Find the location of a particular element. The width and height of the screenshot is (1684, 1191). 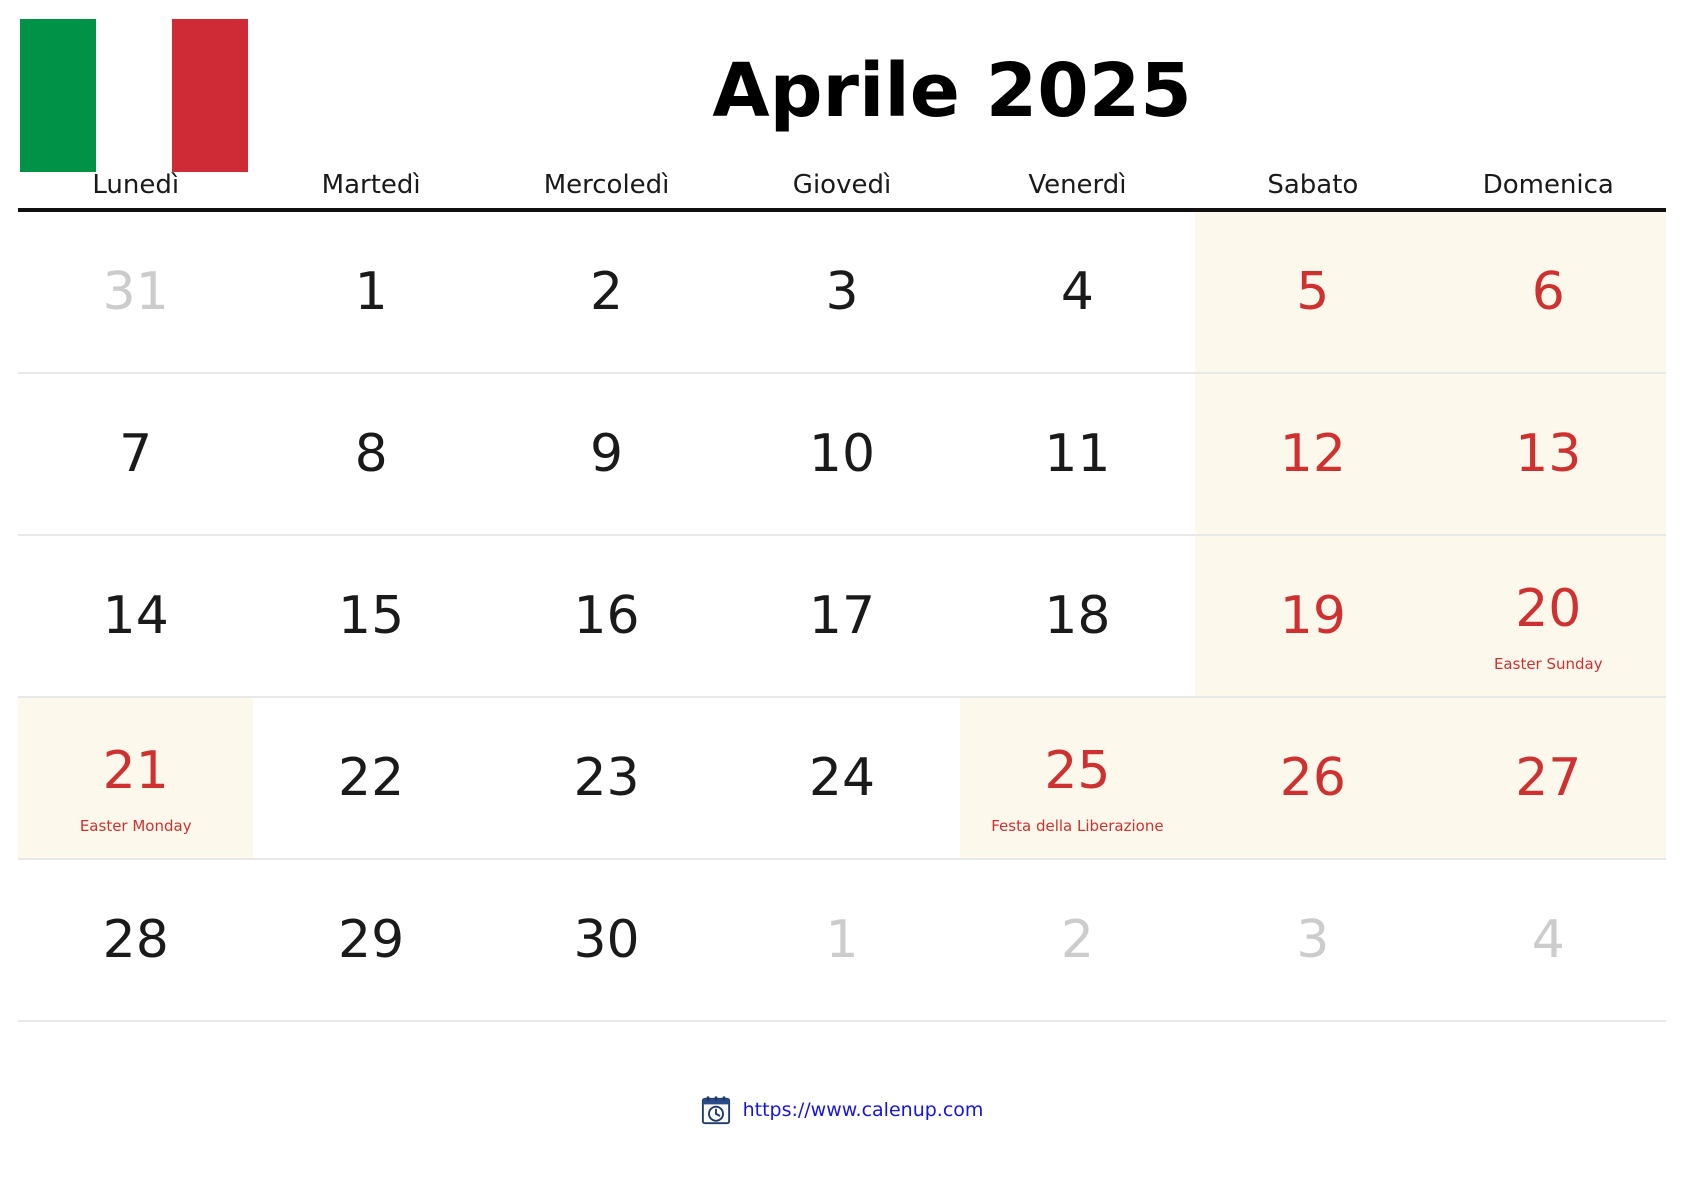

day-number: 6 is located at coordinates (1548, 292).